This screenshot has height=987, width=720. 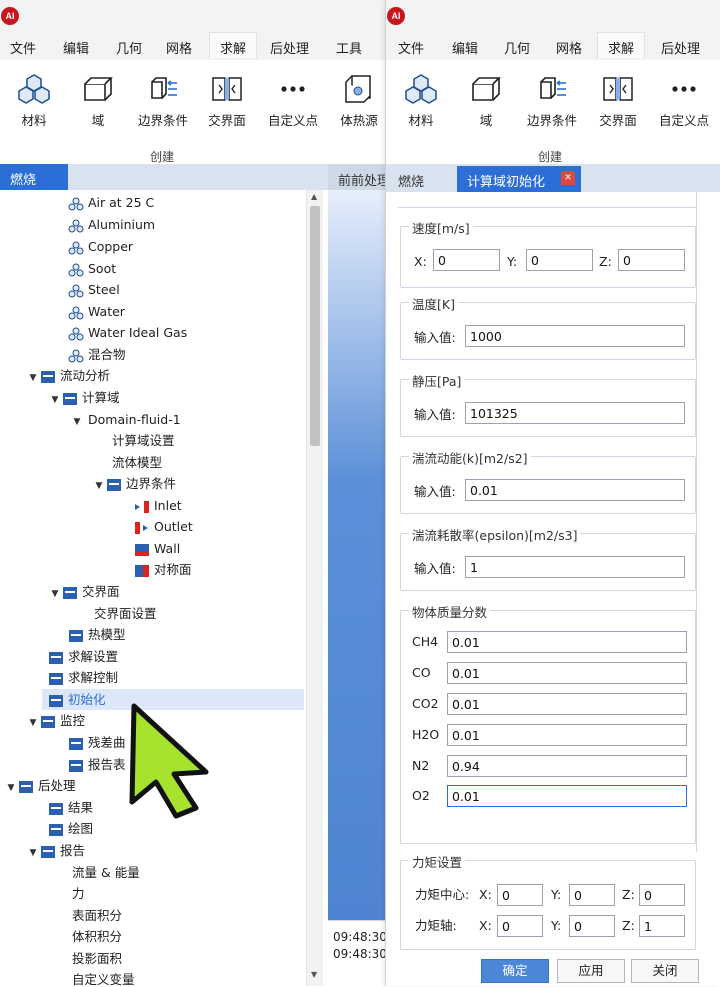 What do you see at coordinates (359, 100) in the screenshot?
I see `ribbon-heat-source-button: 体热源` at bounding box center [359, 100].